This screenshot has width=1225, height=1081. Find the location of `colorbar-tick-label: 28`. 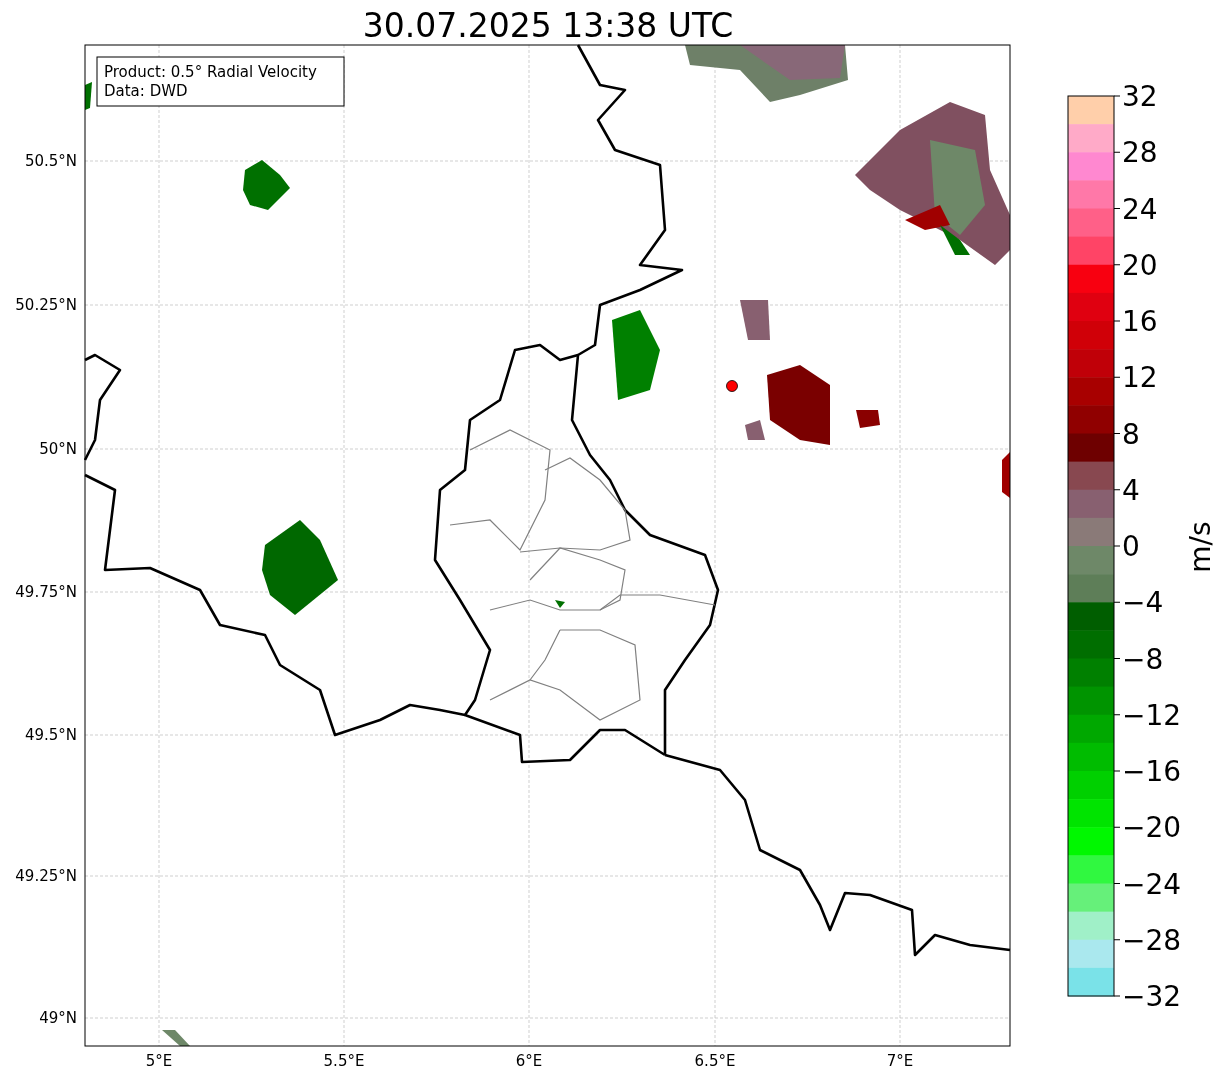

colorbar-tick-label: 28 is located at coordinates (1140, 153).